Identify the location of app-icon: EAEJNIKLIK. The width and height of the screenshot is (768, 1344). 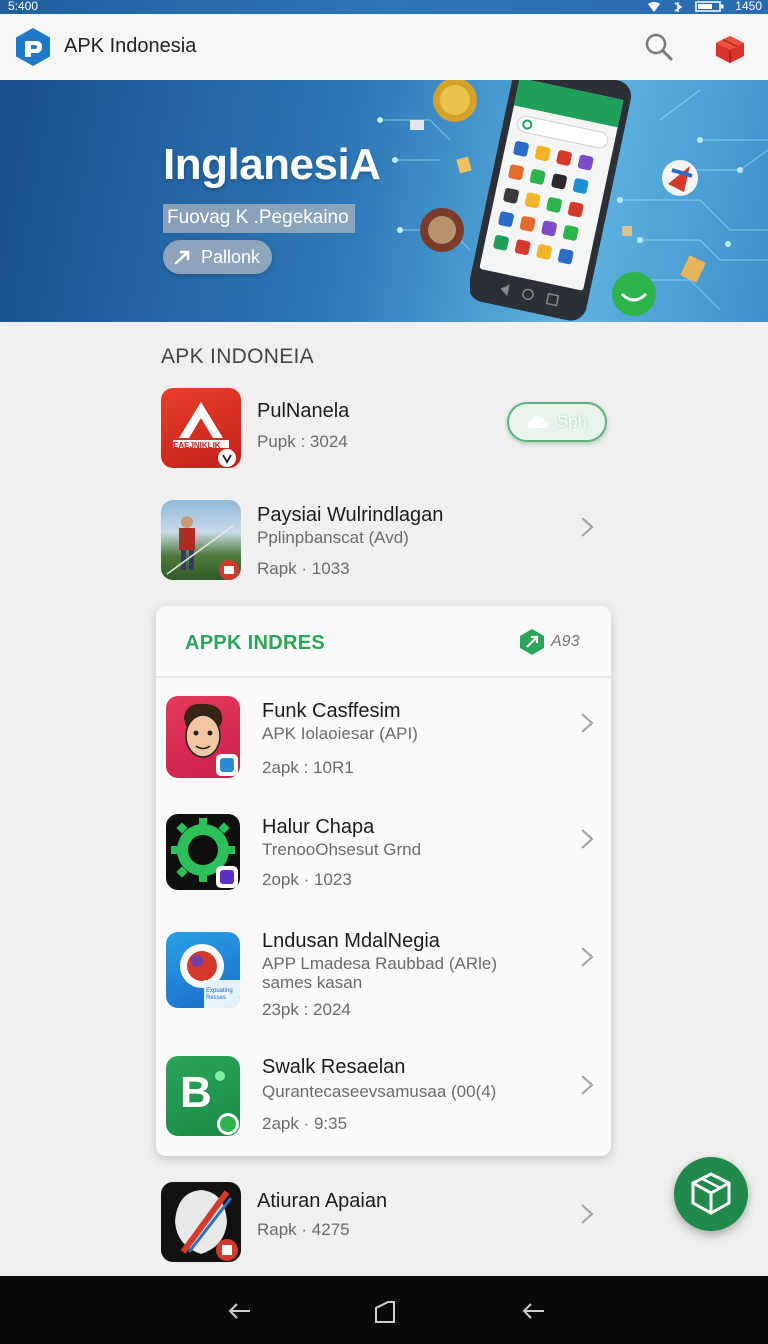
(201, 428).